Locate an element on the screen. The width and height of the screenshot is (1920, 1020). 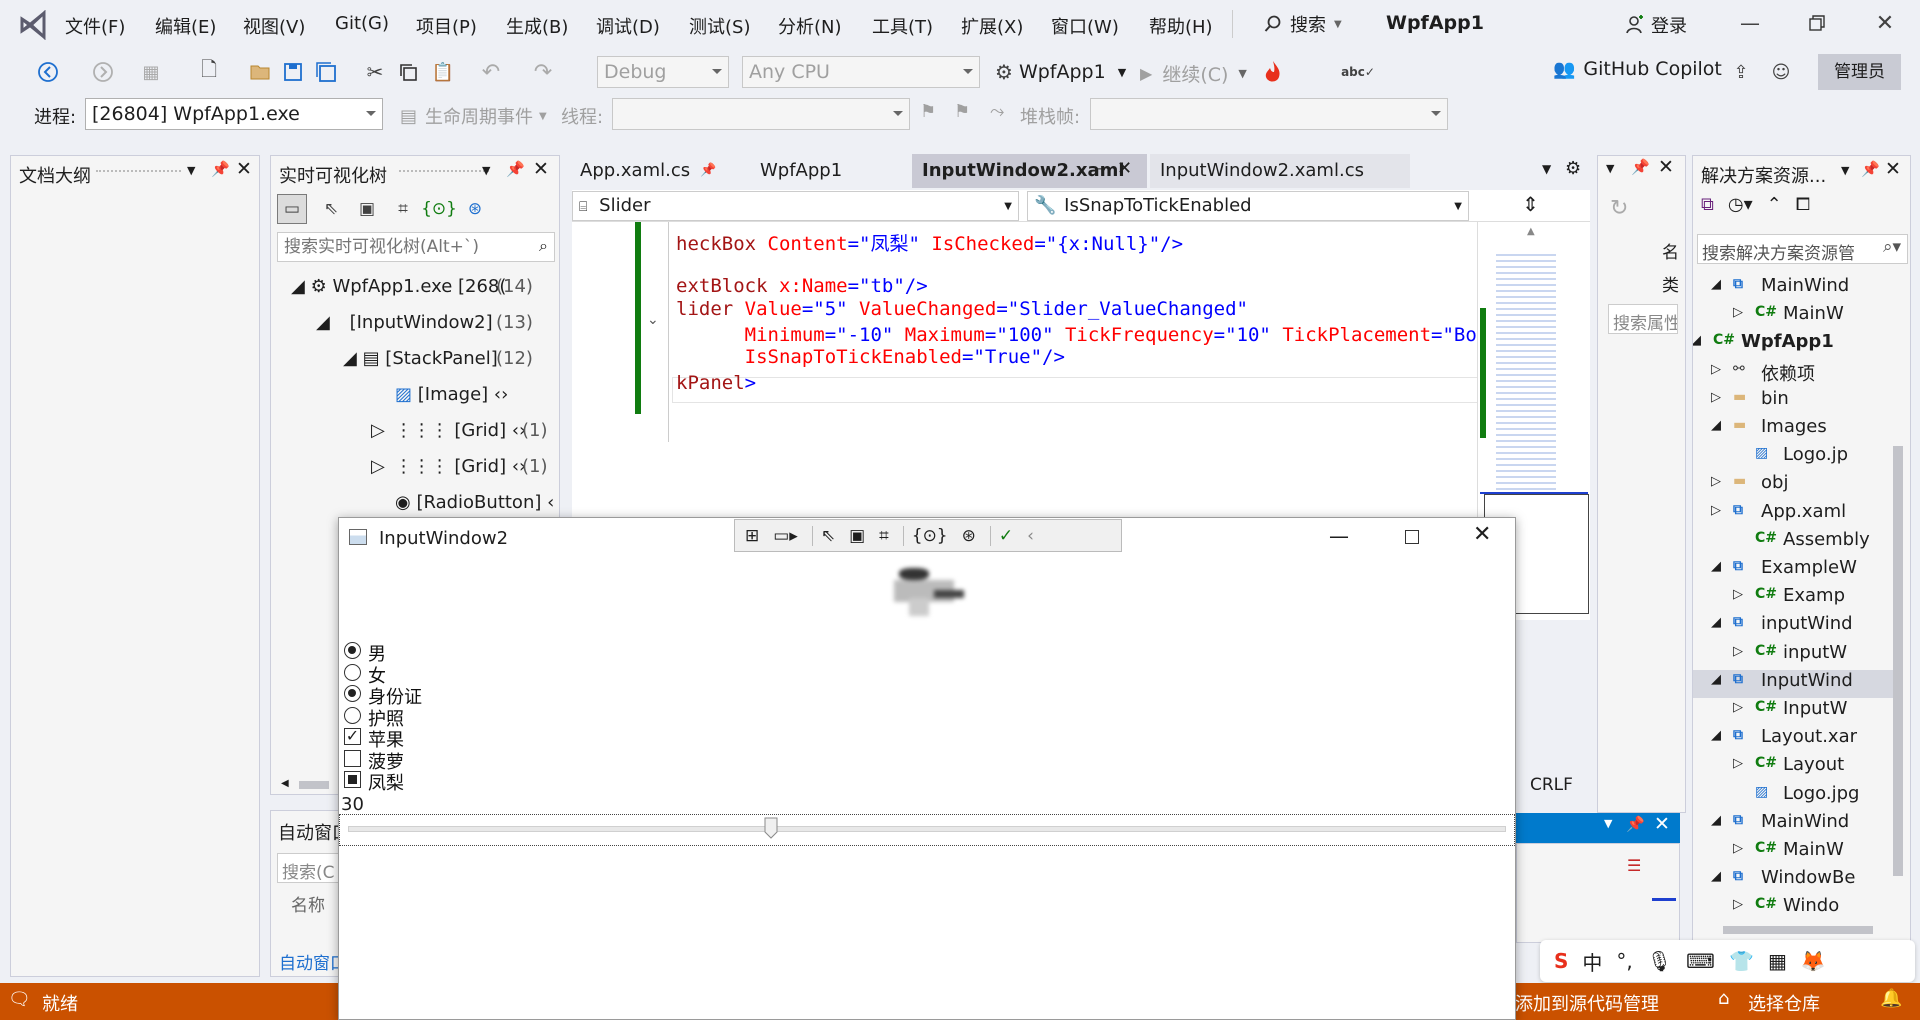
spell-check-icon: abc✓ is located at coordinates (1358, 72).